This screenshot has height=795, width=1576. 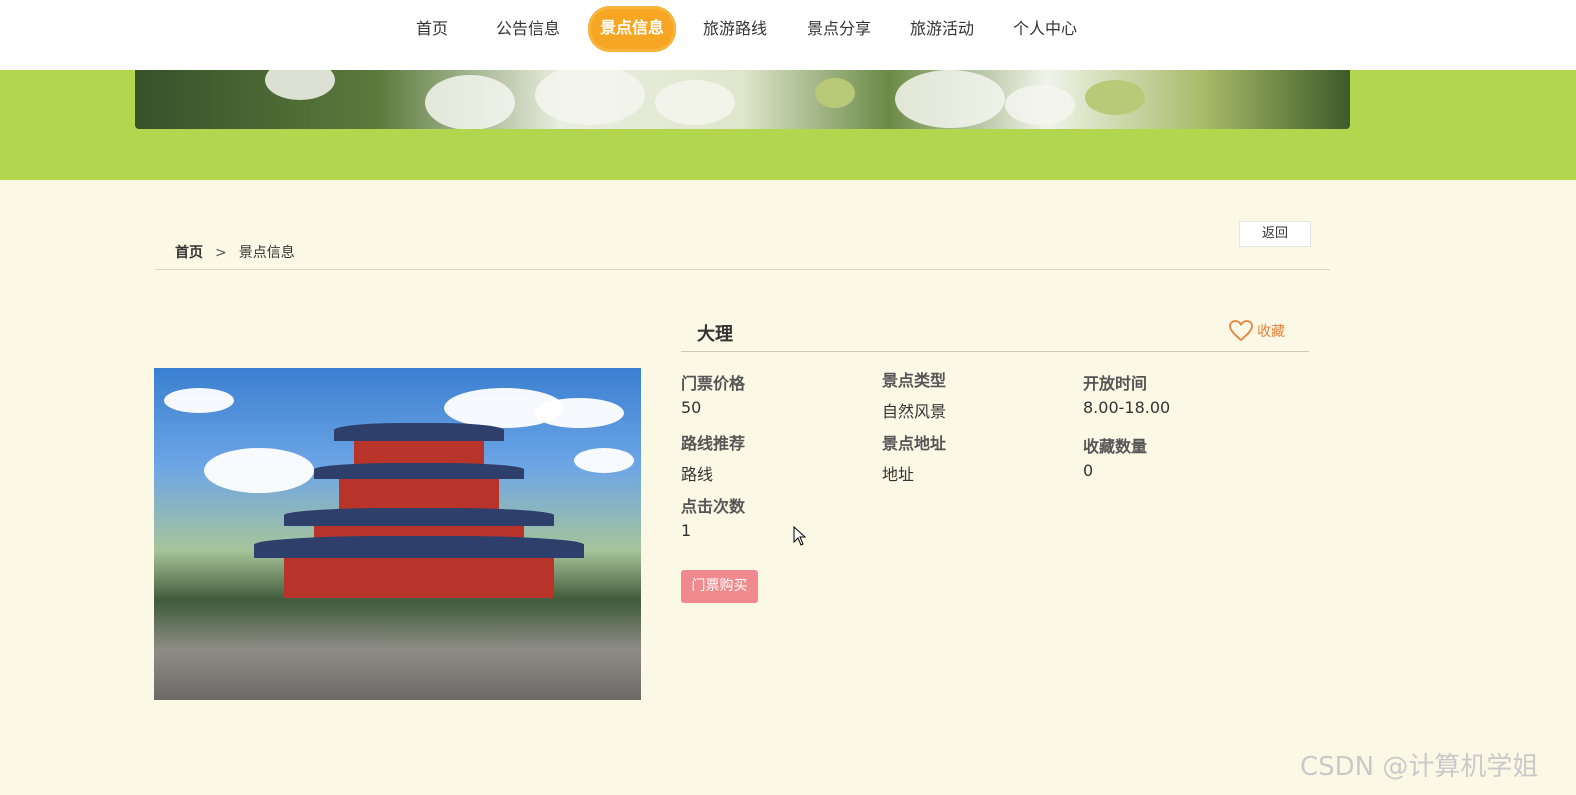 What do you see at coordinates (713, 443) in the screenshot?
I see `route-label: 路线推荐` at bounding box center [713, 443].